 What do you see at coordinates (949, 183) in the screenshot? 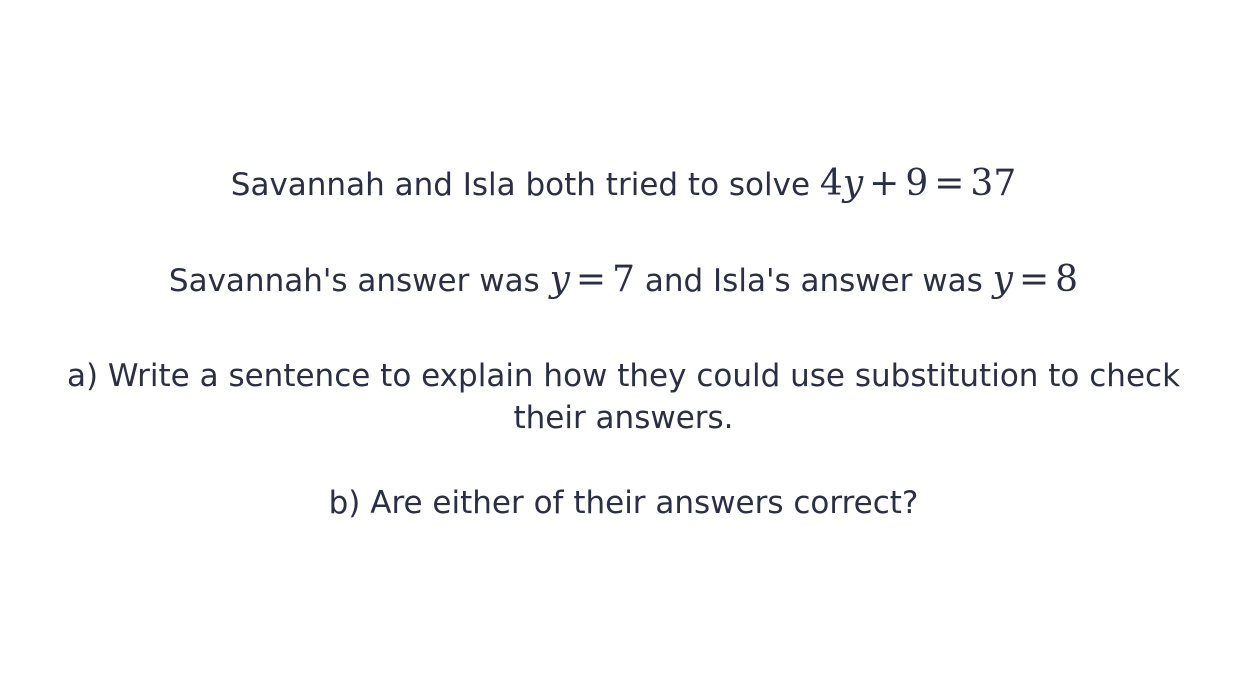
I see `equation-equals: =` at bounding box center [949, 183].